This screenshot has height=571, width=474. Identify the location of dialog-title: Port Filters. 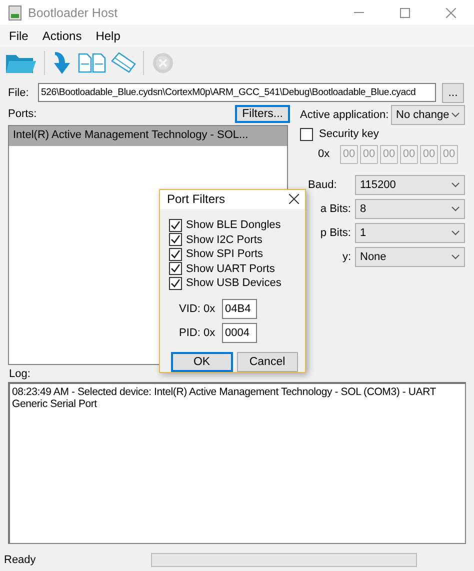
(196, 199).